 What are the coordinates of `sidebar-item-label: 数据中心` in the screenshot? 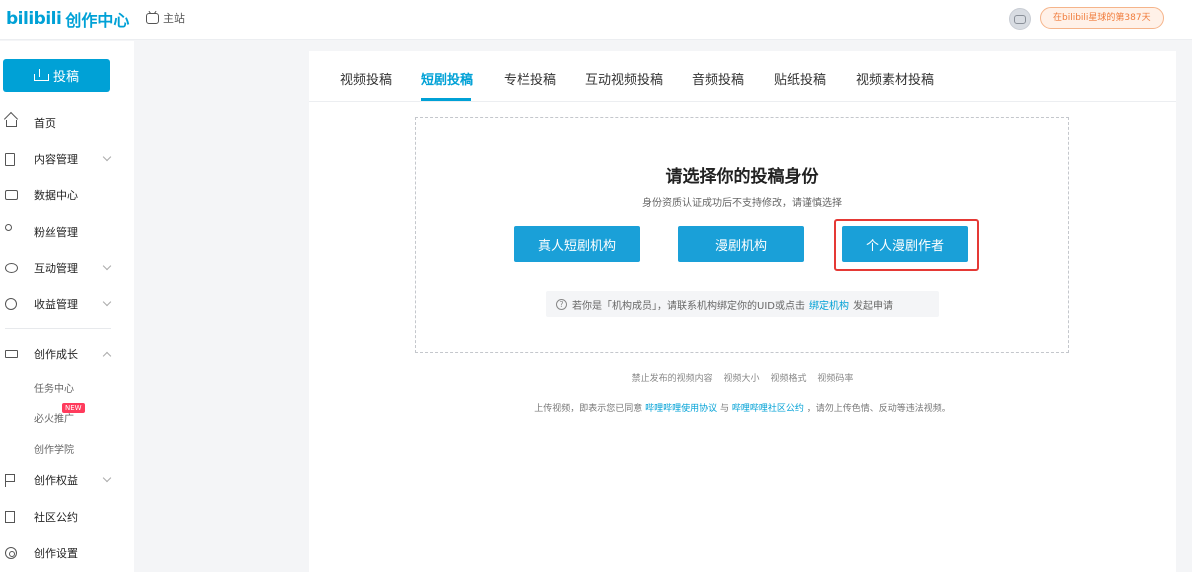 It's located at (56, 195).